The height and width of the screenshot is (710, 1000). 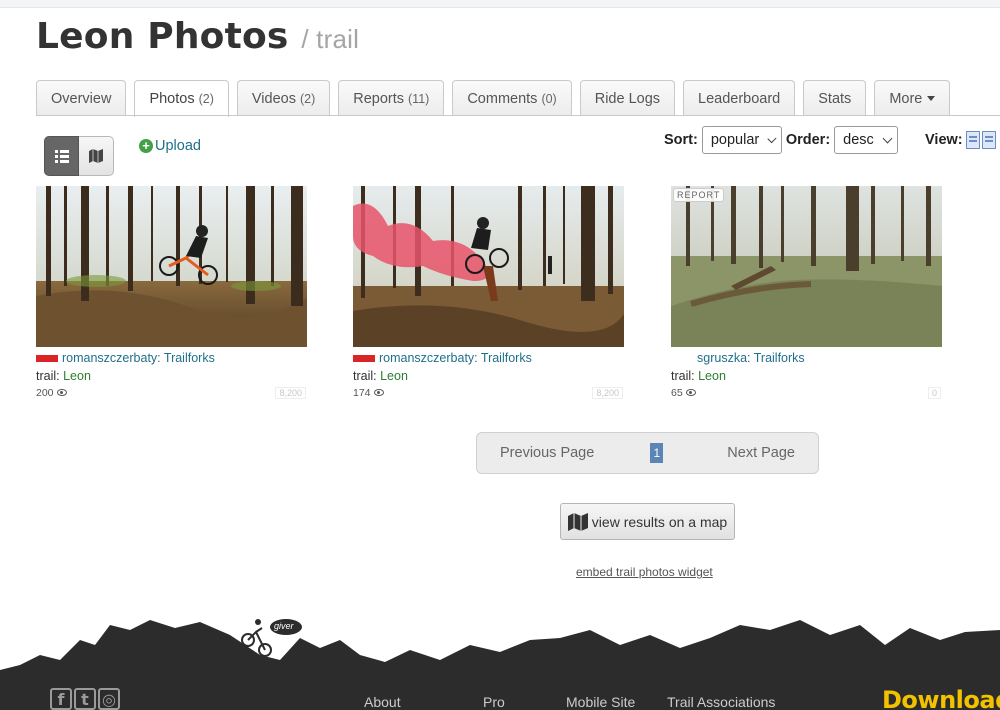 I want to click on tab-more: More, so click(x=912, y=98).